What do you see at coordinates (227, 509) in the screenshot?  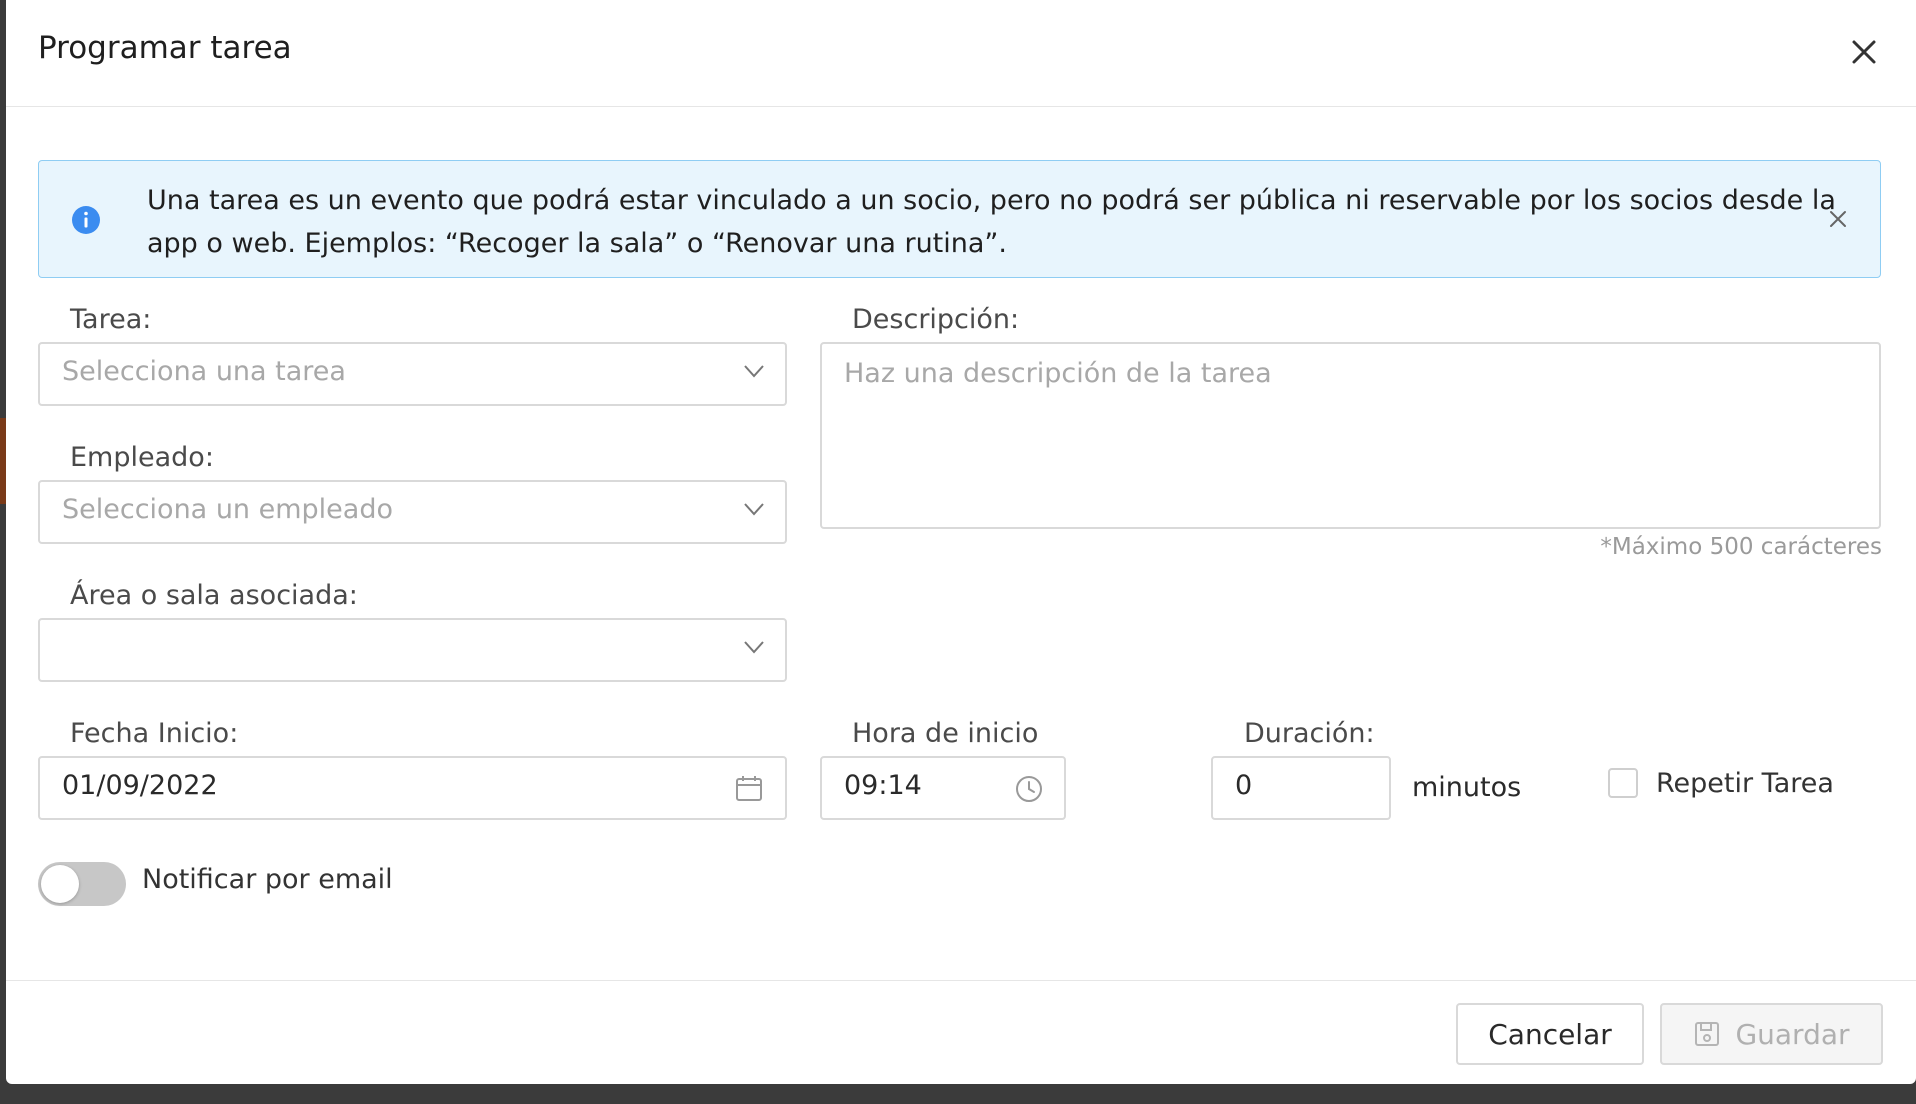 I see `employee-placeholder: Selecciona un empleado` at bounding box center [227, 509].